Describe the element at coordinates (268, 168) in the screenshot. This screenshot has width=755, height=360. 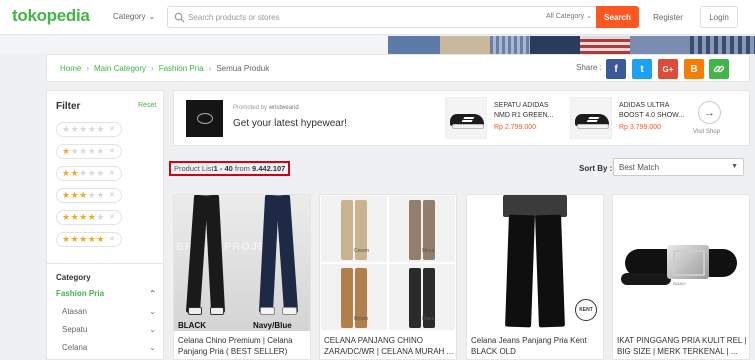
I see `product-list-total: 9.442.107` at that location.